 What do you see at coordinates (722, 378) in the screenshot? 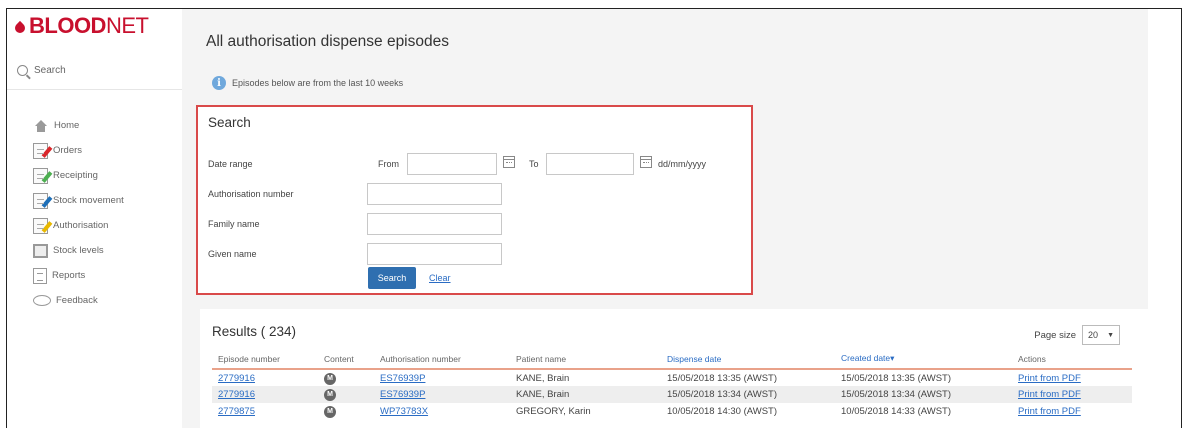
I see `dispense-date: 15/05/2018 13:35 (AWST)` at bounding box center [722, 378].